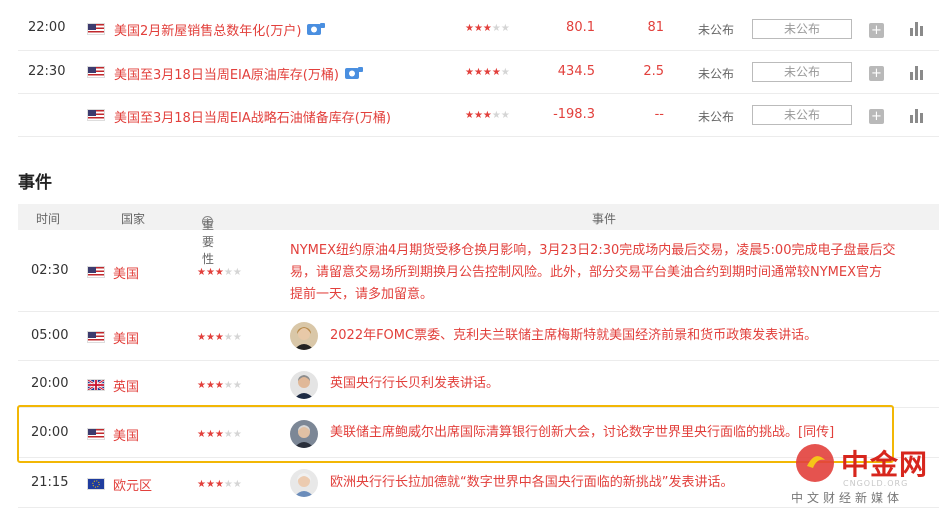 The width and height of the screenshot is (949, 515). Describe the element at coordinates (252, 116) in the screenshot. I see `indicator-name: 美国至3月18日当周EIA战略石油储备库存(万桶)` at that location.